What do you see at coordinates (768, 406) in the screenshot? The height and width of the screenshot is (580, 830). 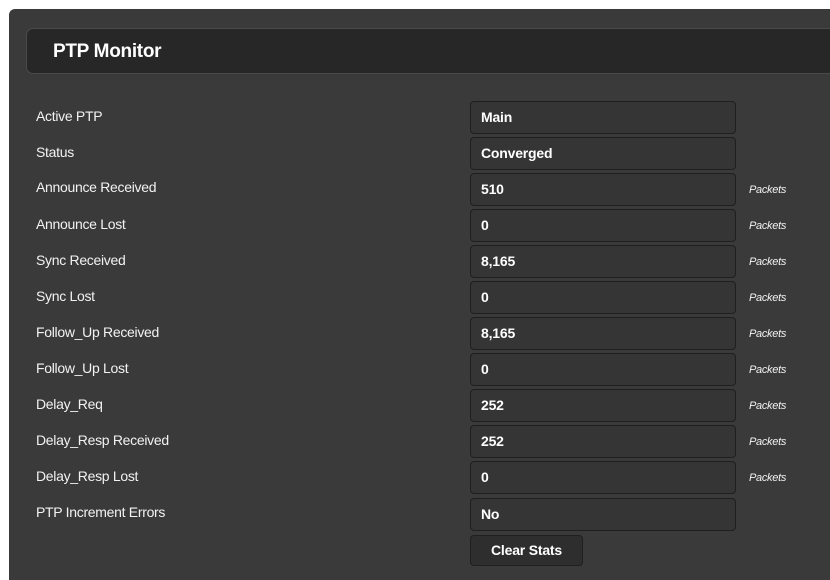 I see `delay-req-unit: Packets` at bounding box center [768, 406].